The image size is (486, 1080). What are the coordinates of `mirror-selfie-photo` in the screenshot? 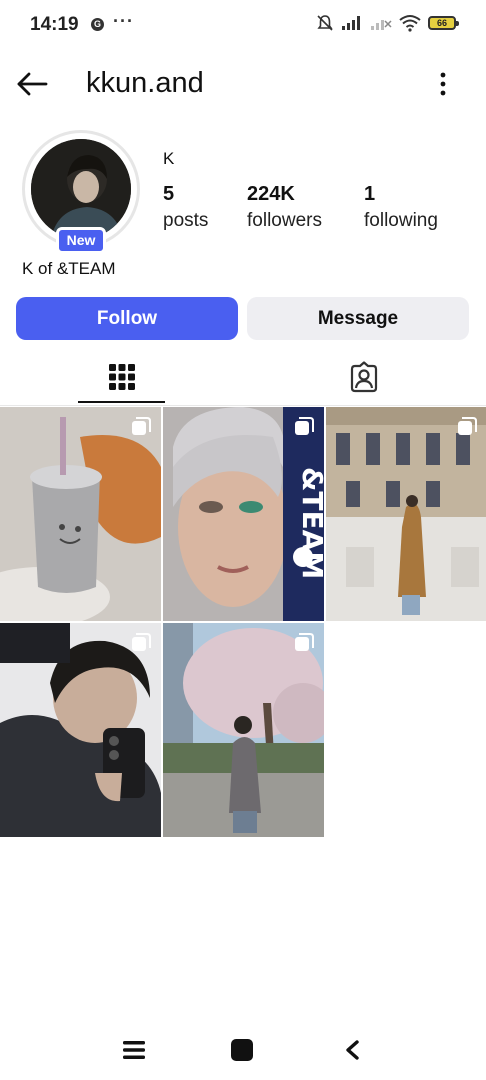 It's located at (80, 730).